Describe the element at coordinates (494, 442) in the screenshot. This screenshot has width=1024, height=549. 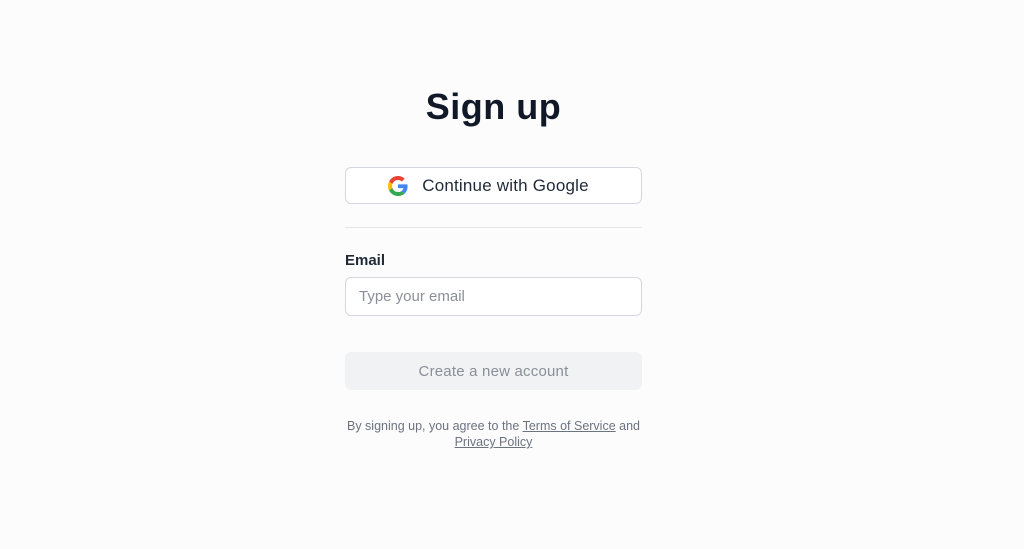
I see `privacy-policy-link: Privacy Policy` at that location.